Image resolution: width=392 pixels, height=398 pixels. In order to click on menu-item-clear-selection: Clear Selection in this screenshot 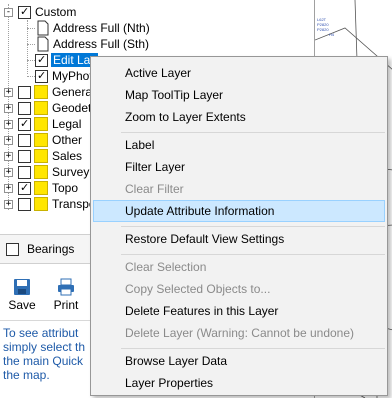, I will do `click(166, 267)`.